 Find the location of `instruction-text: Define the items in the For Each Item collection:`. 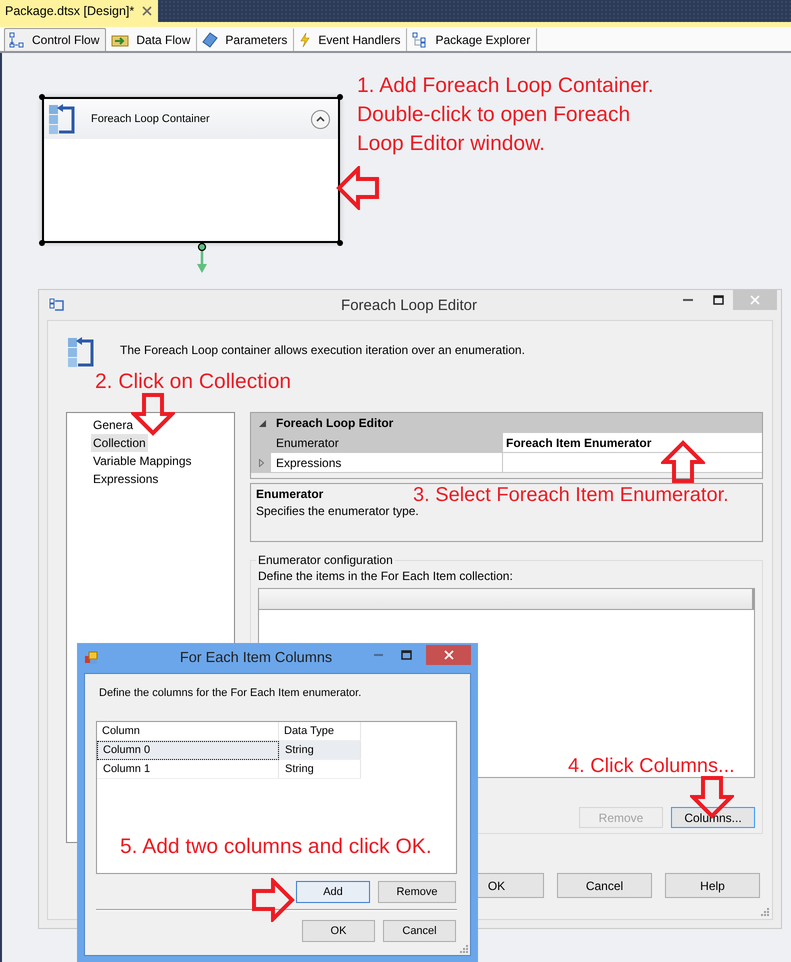

instruction-text: Define the items in the For Each Item collection: is located at coordinates (386, 576).